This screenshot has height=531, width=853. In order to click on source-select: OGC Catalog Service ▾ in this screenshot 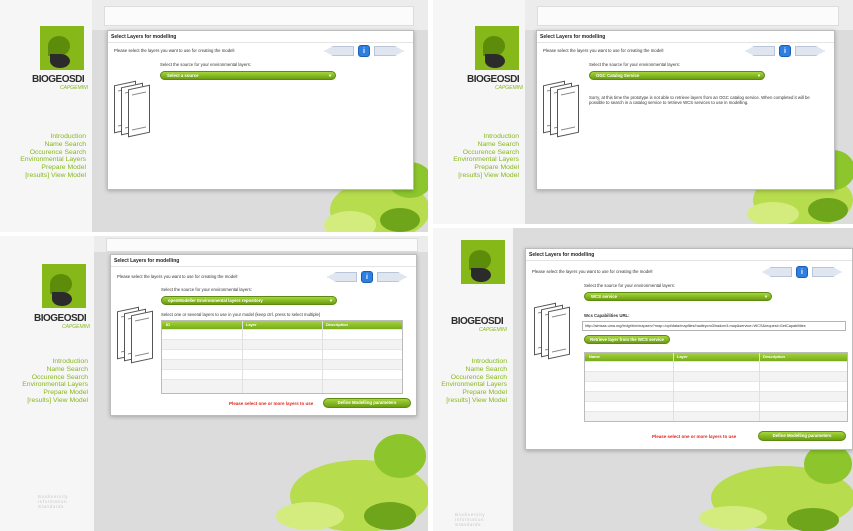, I will do `click(677, 75)`.